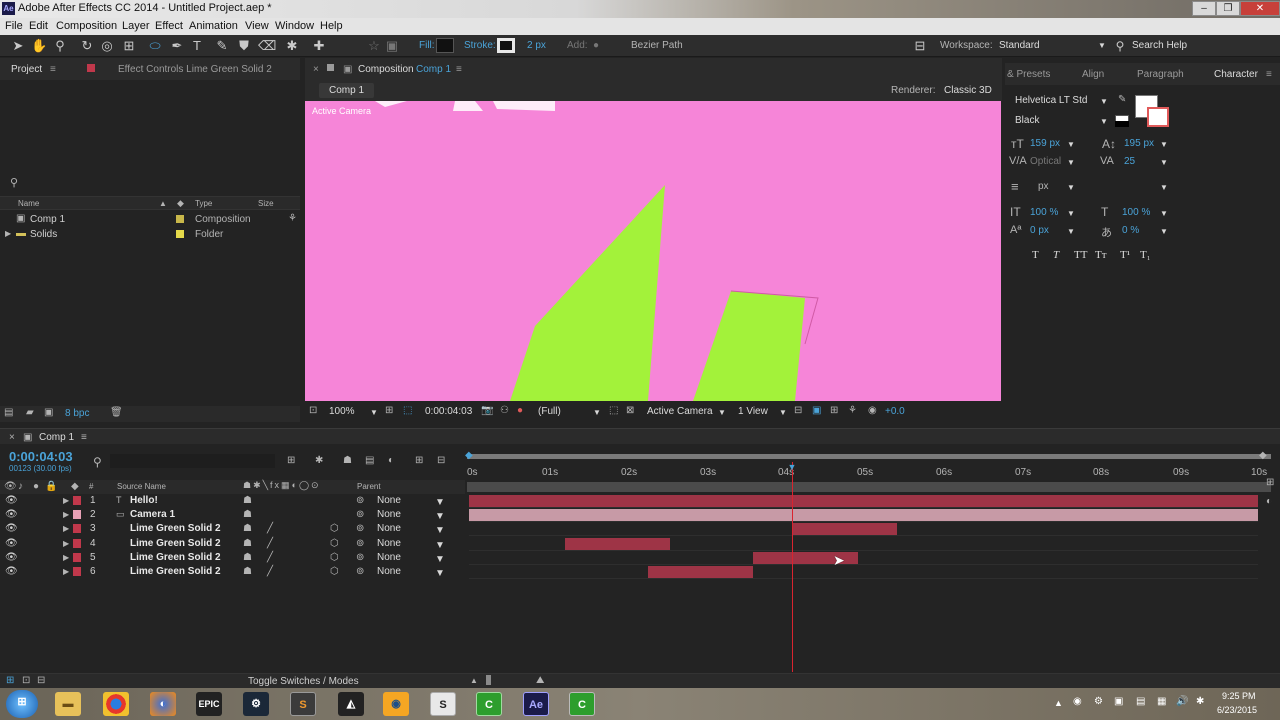 Image resolution: width=1280 pixels, height=720 pixels. Describe the element at coordinates (1122, 99) in the screenshot. I see `eyedropper-icon: ✎` at that location.